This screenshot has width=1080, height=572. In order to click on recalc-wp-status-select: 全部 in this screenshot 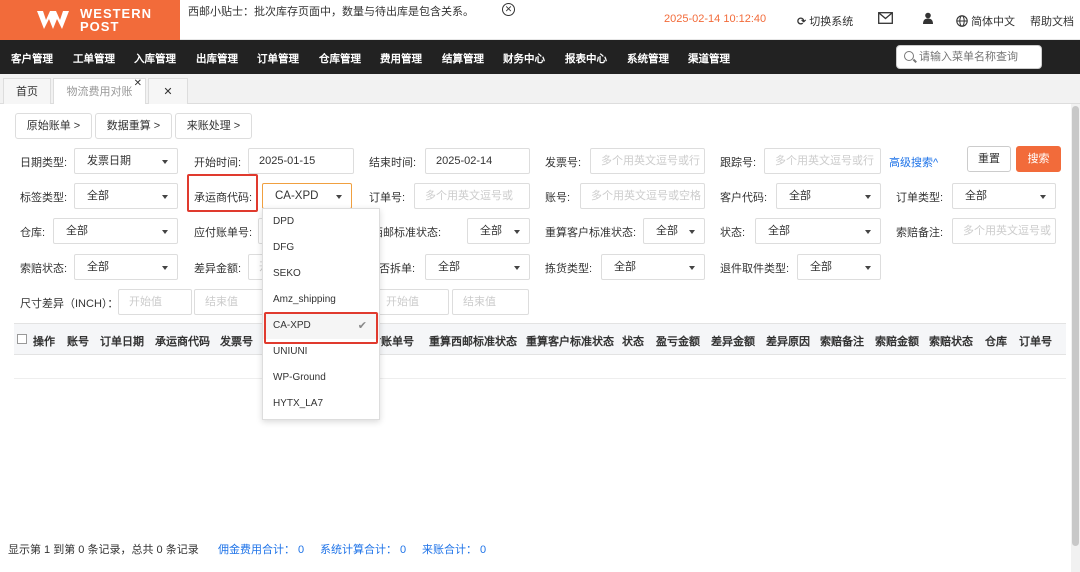, I will do `click(498, 231)`.